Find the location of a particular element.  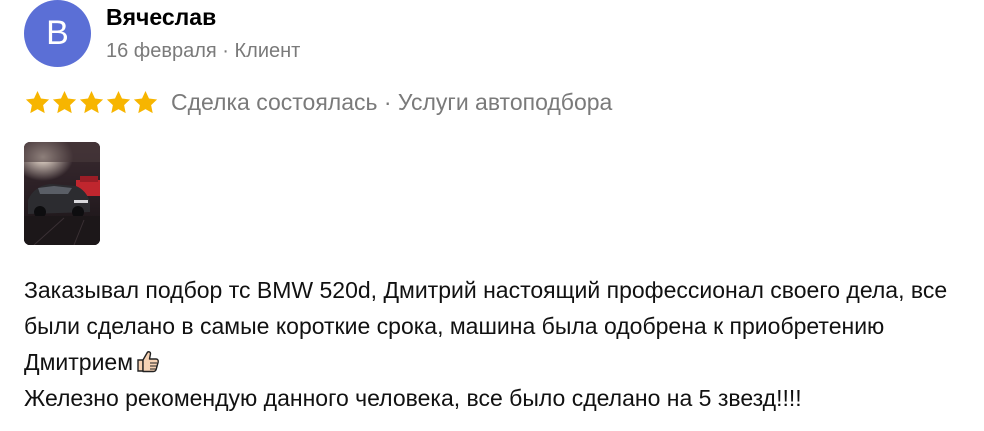

star-rating is located at coordinates (91, 102).